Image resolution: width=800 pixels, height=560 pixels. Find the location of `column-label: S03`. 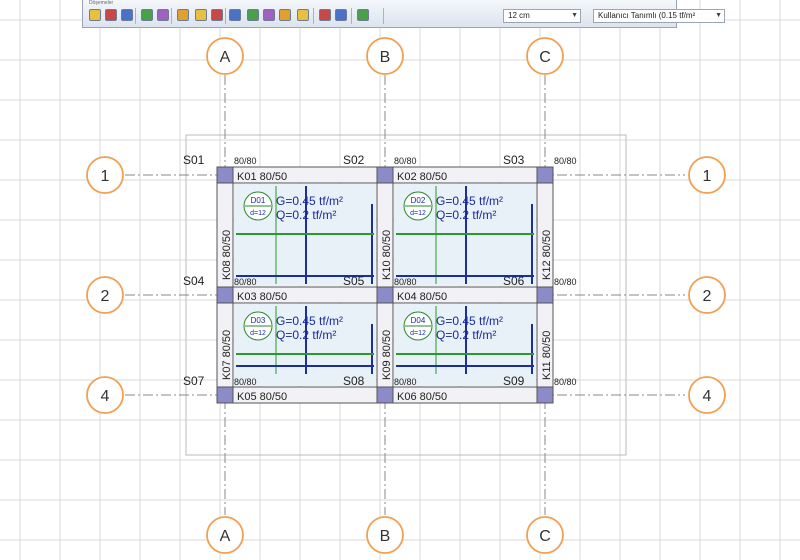

column-label: S03 is located at coordinates (514, 160).